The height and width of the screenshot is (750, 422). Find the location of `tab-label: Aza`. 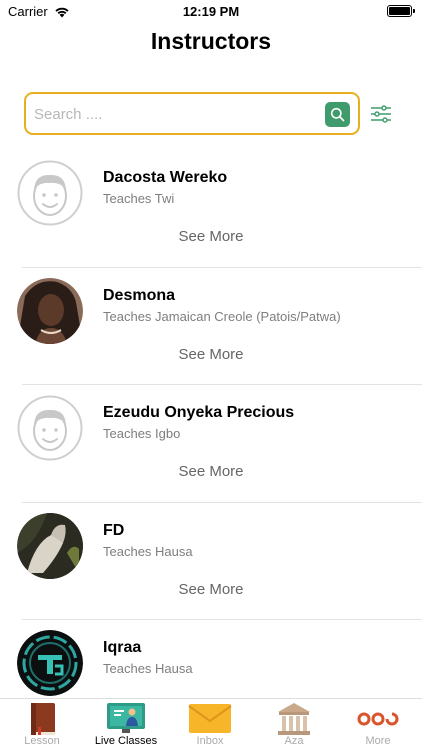

tab-label: Aza is located at coordinates (294, 741).